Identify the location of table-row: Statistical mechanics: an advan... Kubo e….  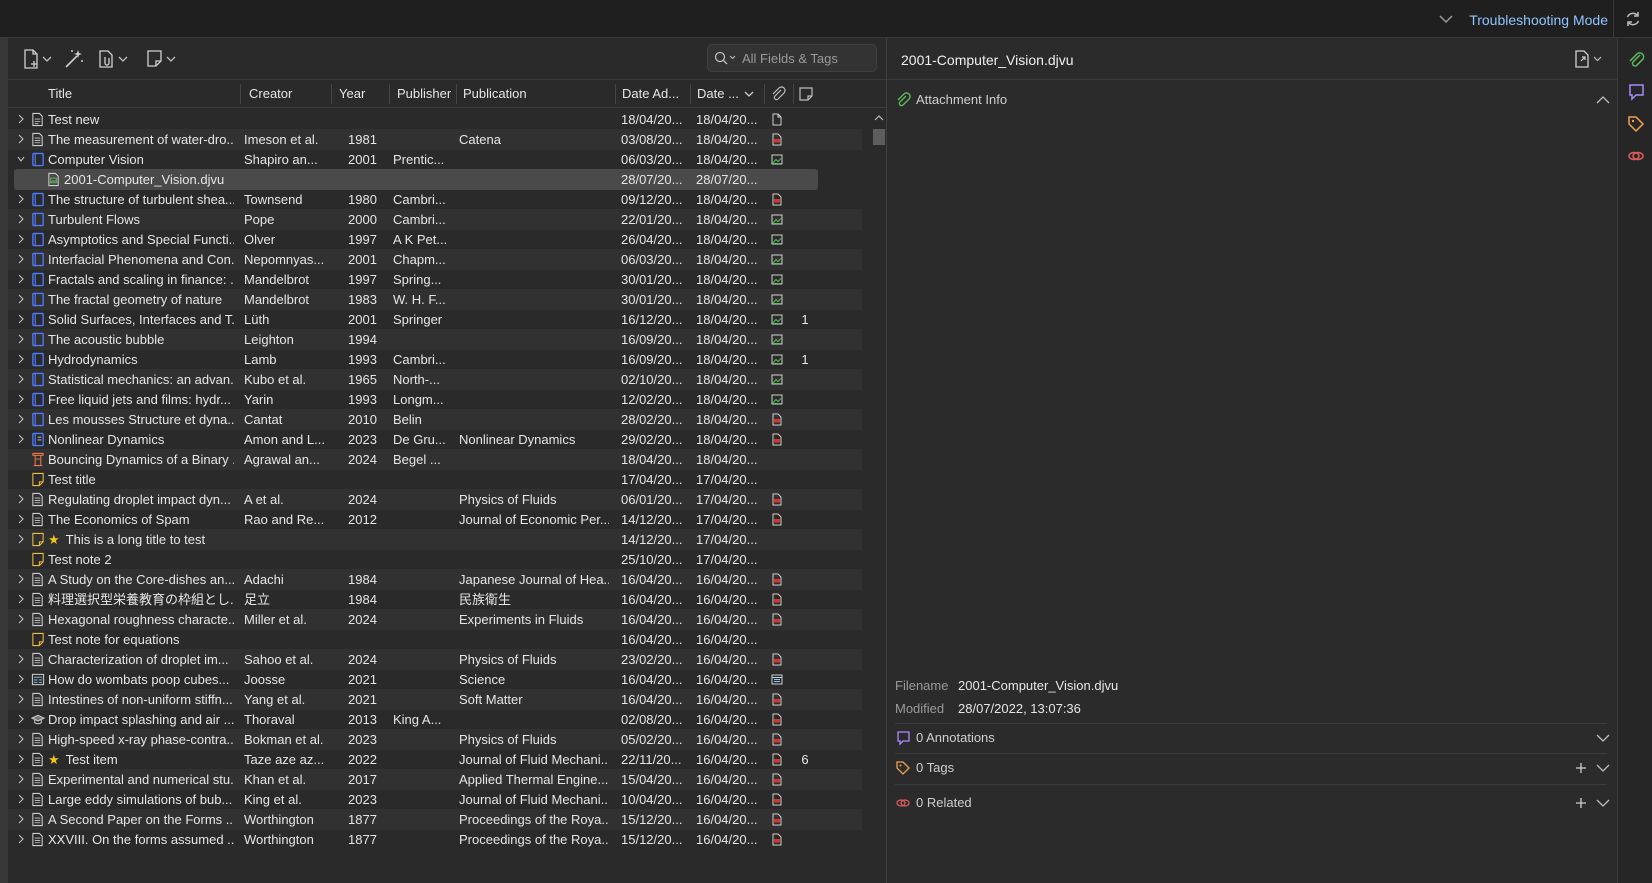
(435, 379).